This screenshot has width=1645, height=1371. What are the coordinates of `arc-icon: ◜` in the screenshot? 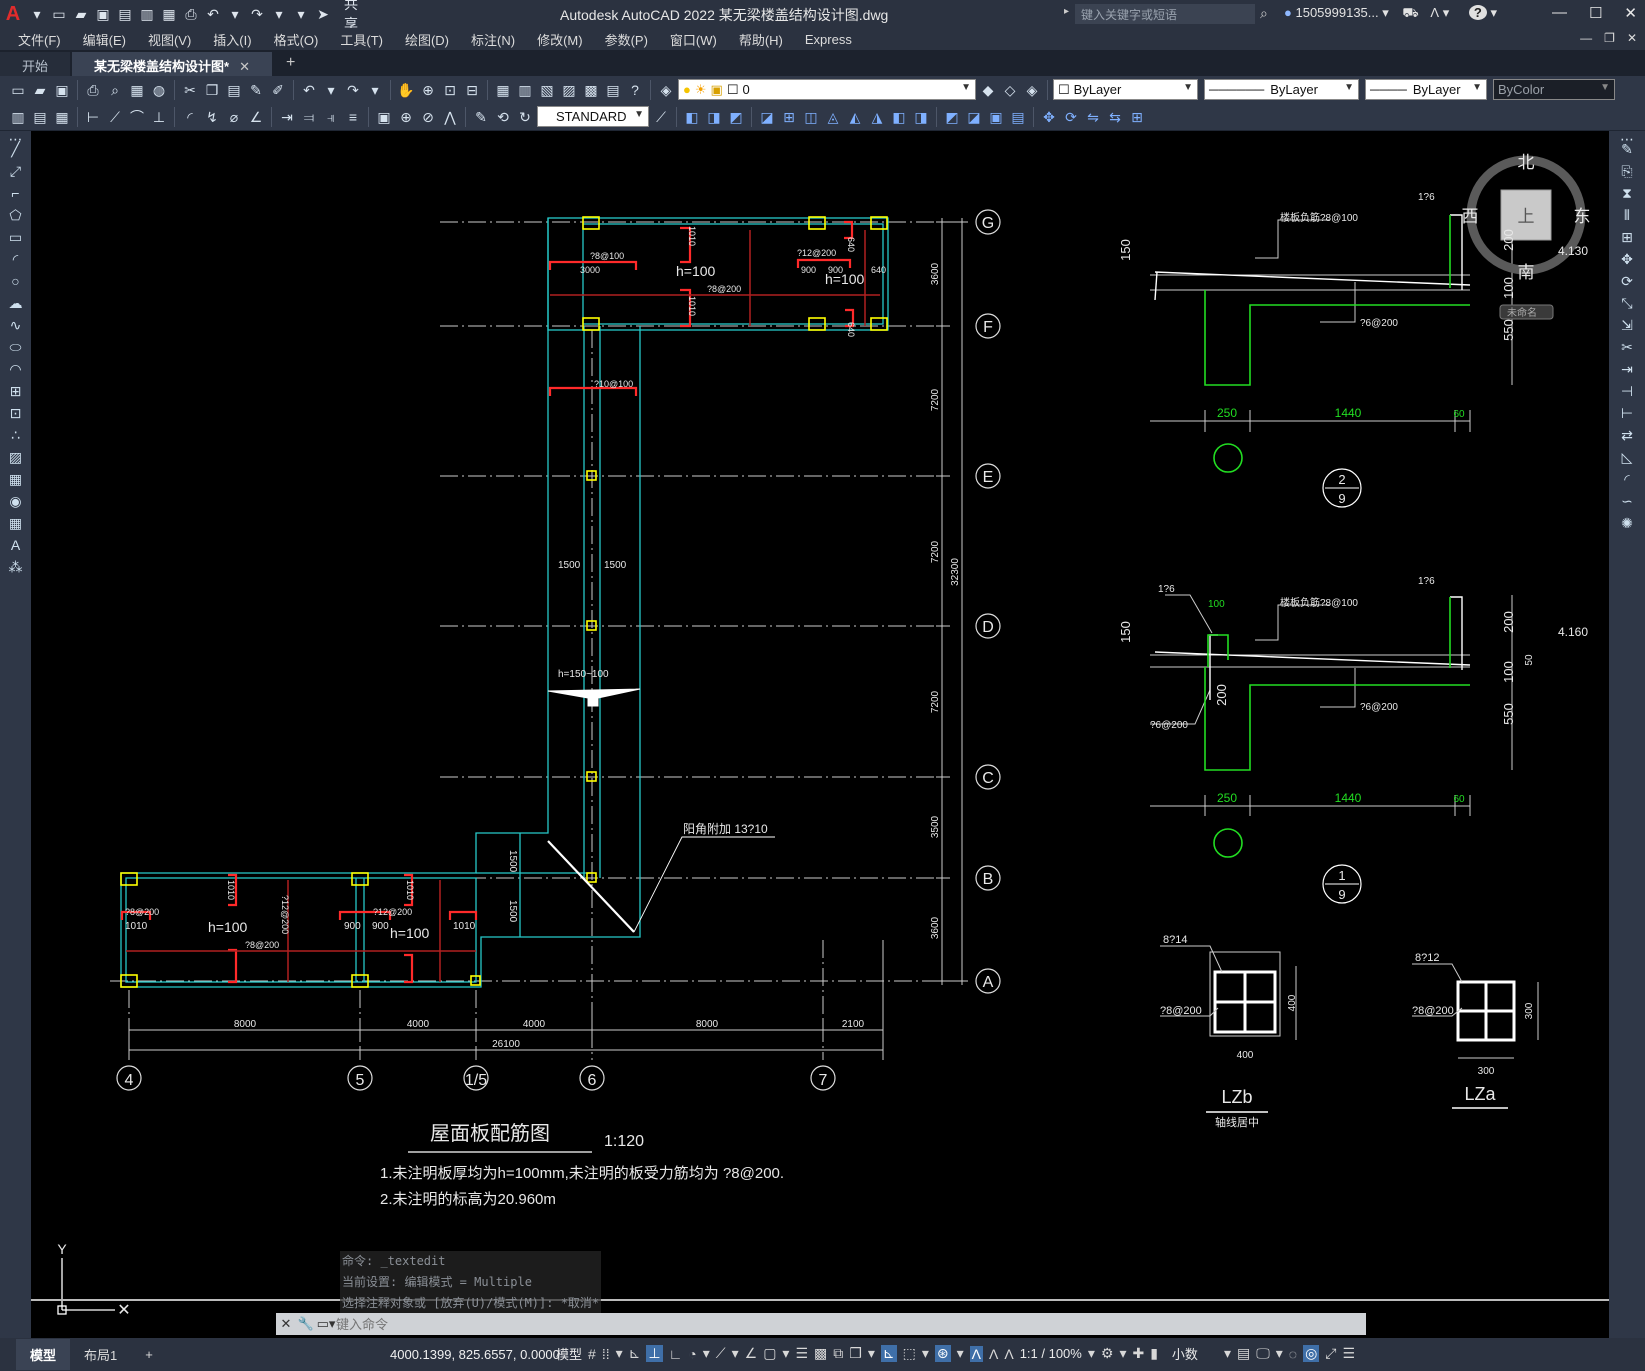 It's located at (15, 262).